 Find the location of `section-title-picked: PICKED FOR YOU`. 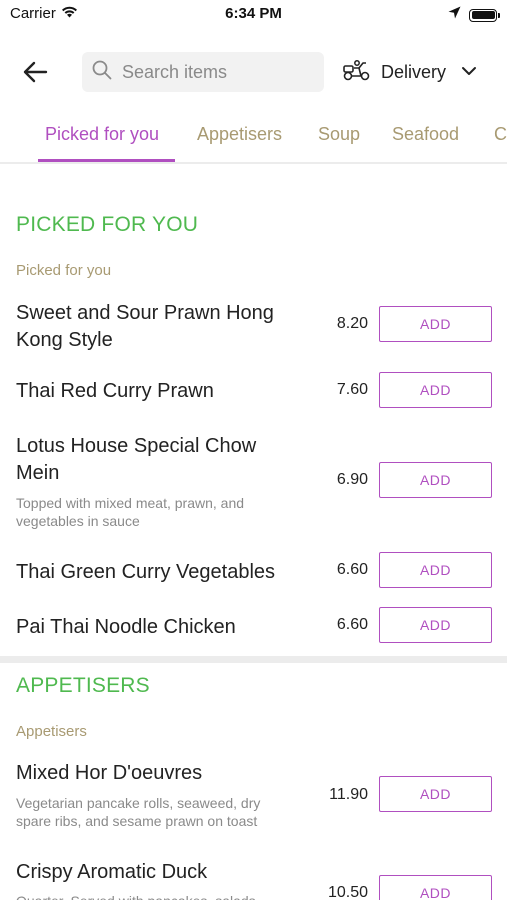

section-title-picked: PICKED FOR YOU is located at coordinates (107, 224).